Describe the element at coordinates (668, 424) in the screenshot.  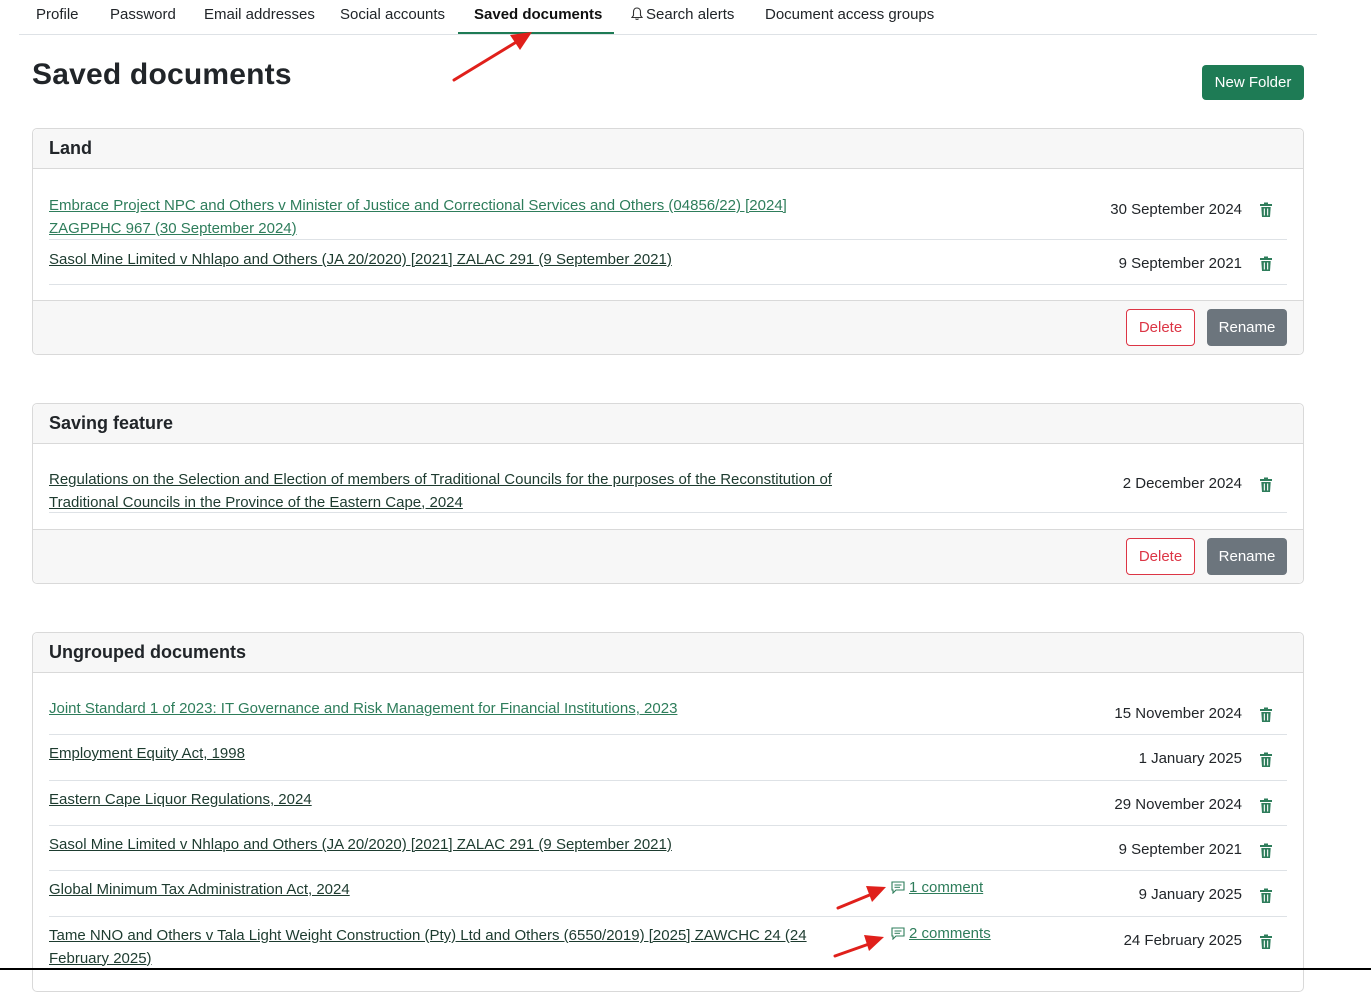
I see `folder-title: Saving feature` at that location.